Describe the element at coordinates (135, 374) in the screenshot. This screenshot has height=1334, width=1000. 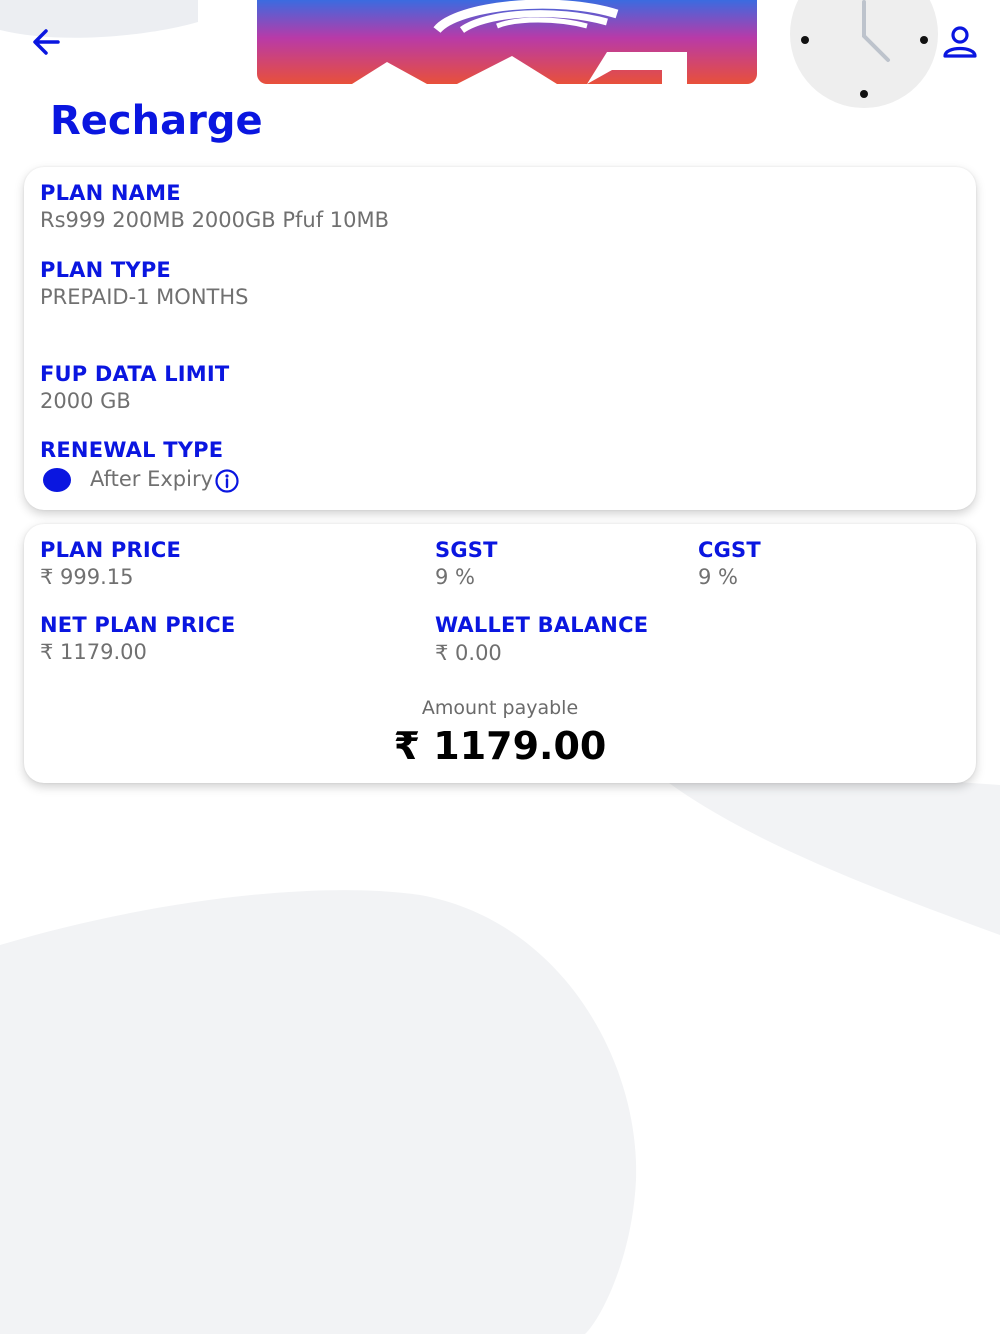
I see `fup-data-limit-label: FUP DATA LIMIT` at that location.